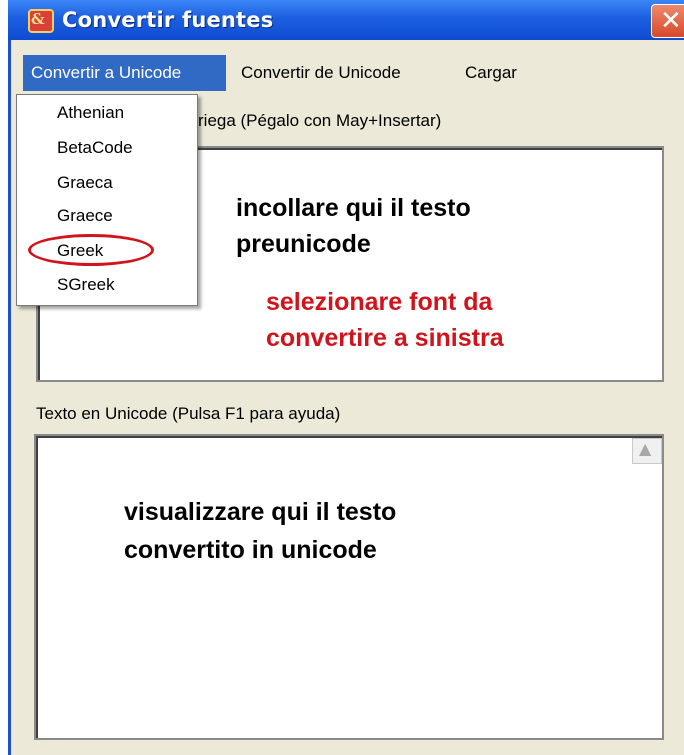 This screenshot has width=684, height=755. Describe the element at coordinates (85, 183) in the screenshot. I see `dropdown-item-graeca: Graeca` at that location.